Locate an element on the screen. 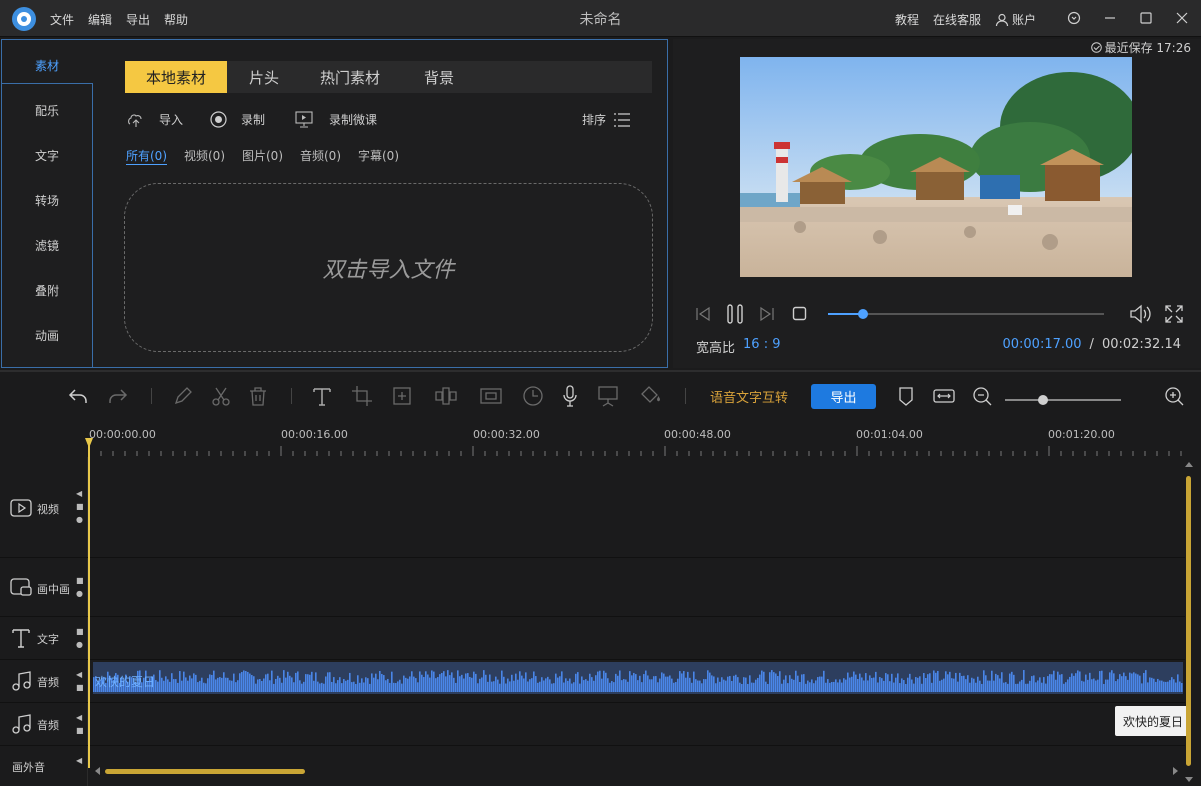 This screenshot has width=1201, height=786. audio-clip: 欢快的夏日 is located at coordinates (638, 678).